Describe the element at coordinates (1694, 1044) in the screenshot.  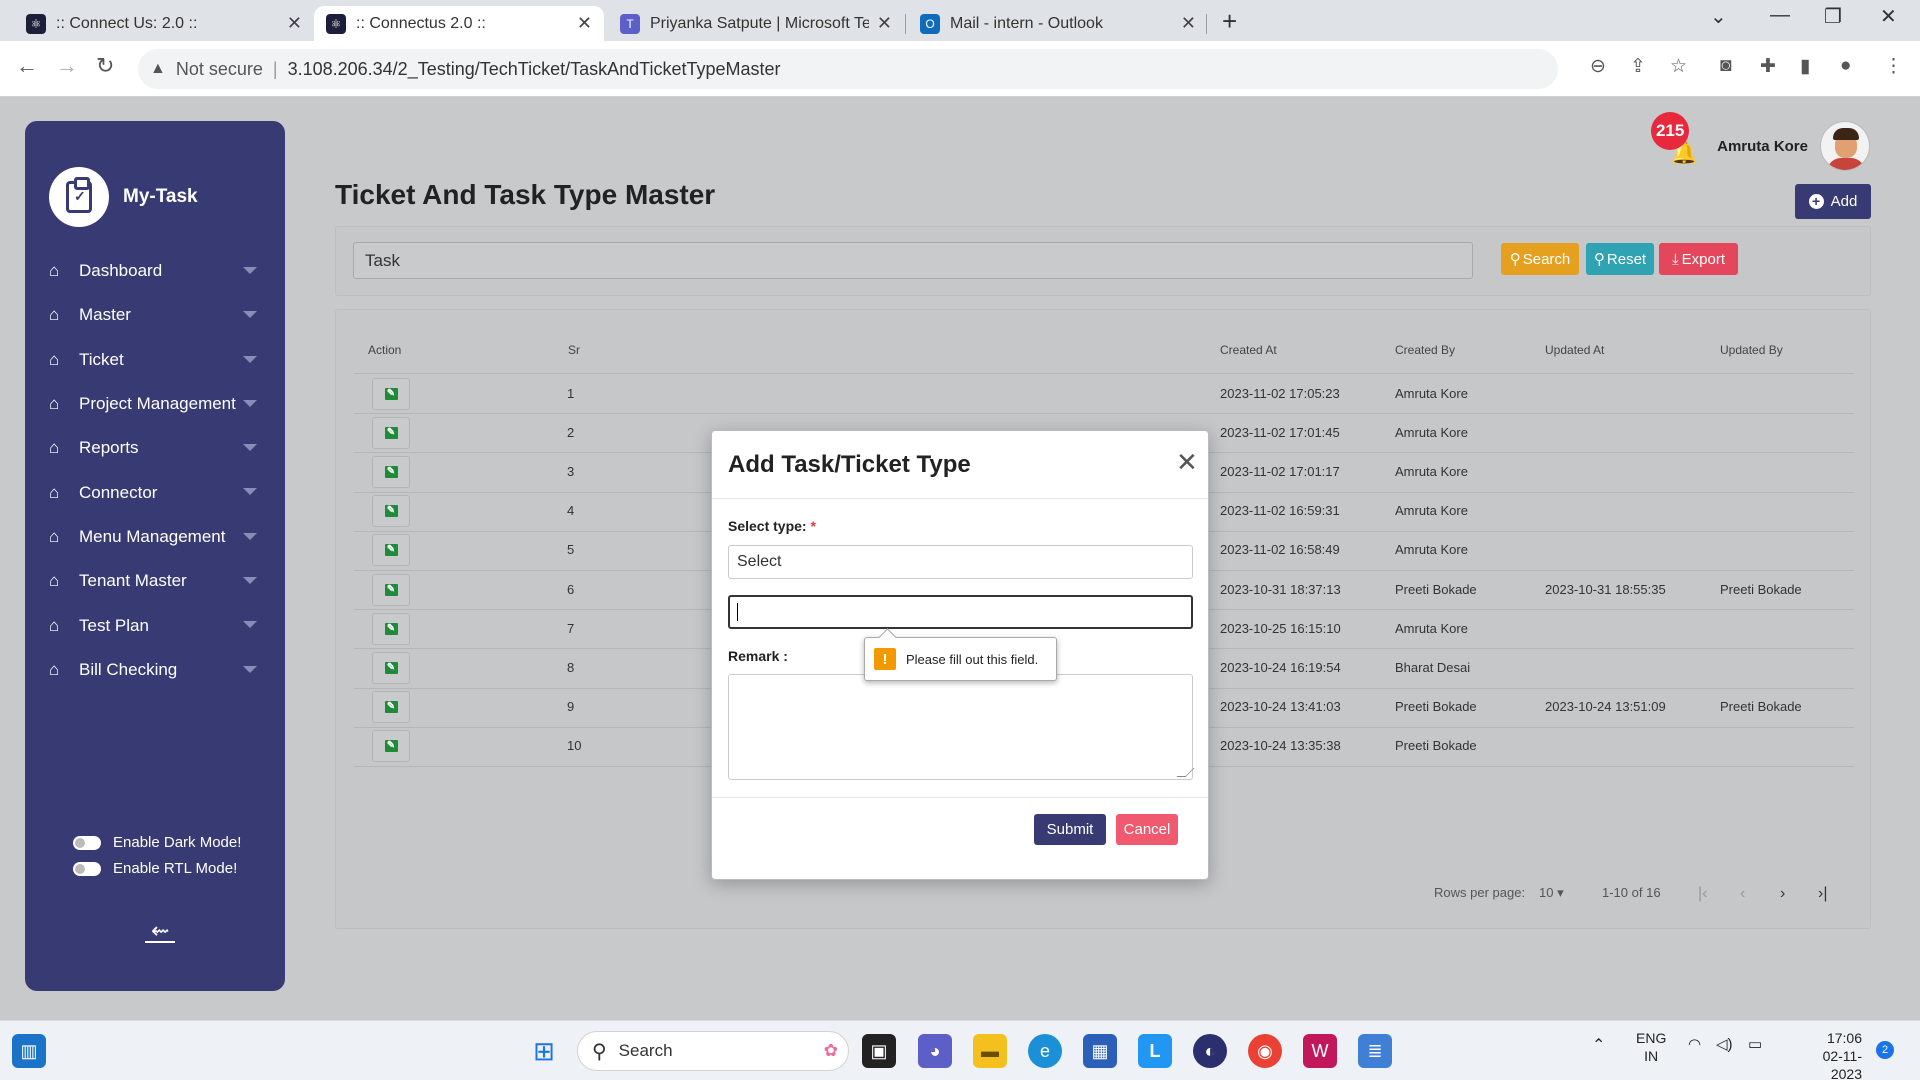
I see `wifi-icon: ◠` at that location.